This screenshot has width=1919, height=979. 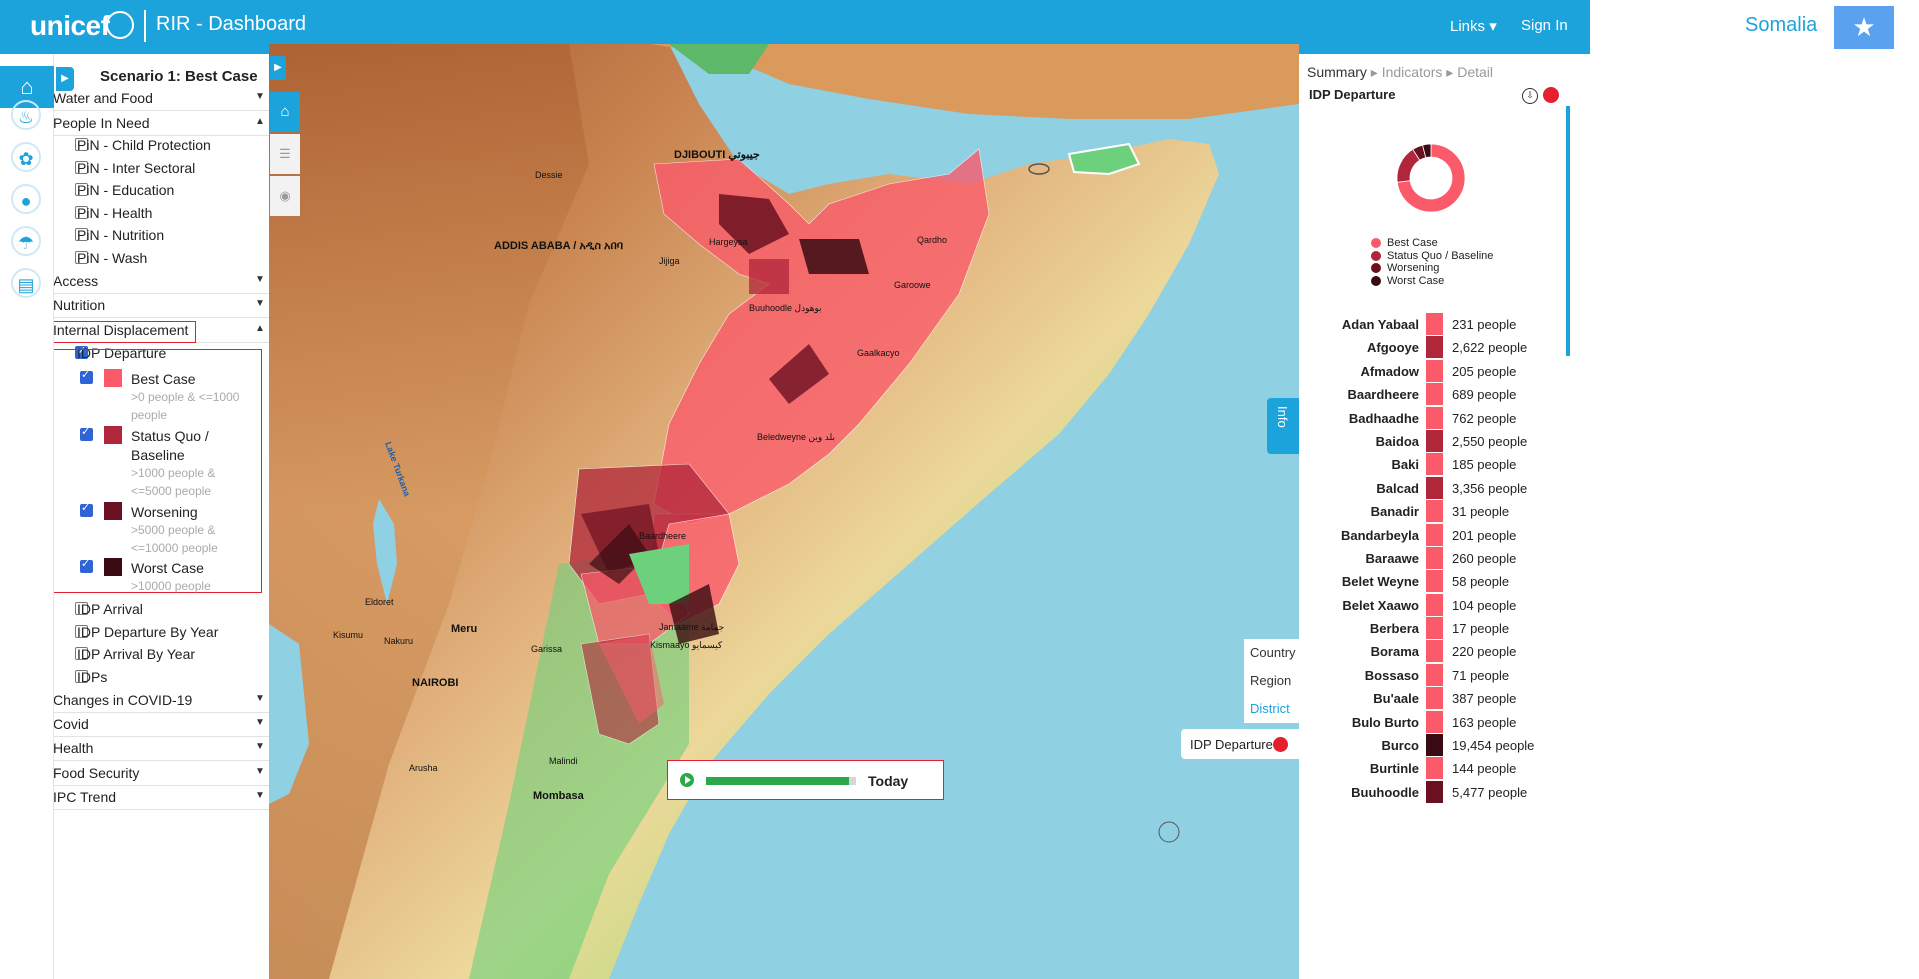 What do you see at coordinates (26, 115) in the screenshot?
I see `water-tap-icon: ♨` at bounding box center [26, 115].